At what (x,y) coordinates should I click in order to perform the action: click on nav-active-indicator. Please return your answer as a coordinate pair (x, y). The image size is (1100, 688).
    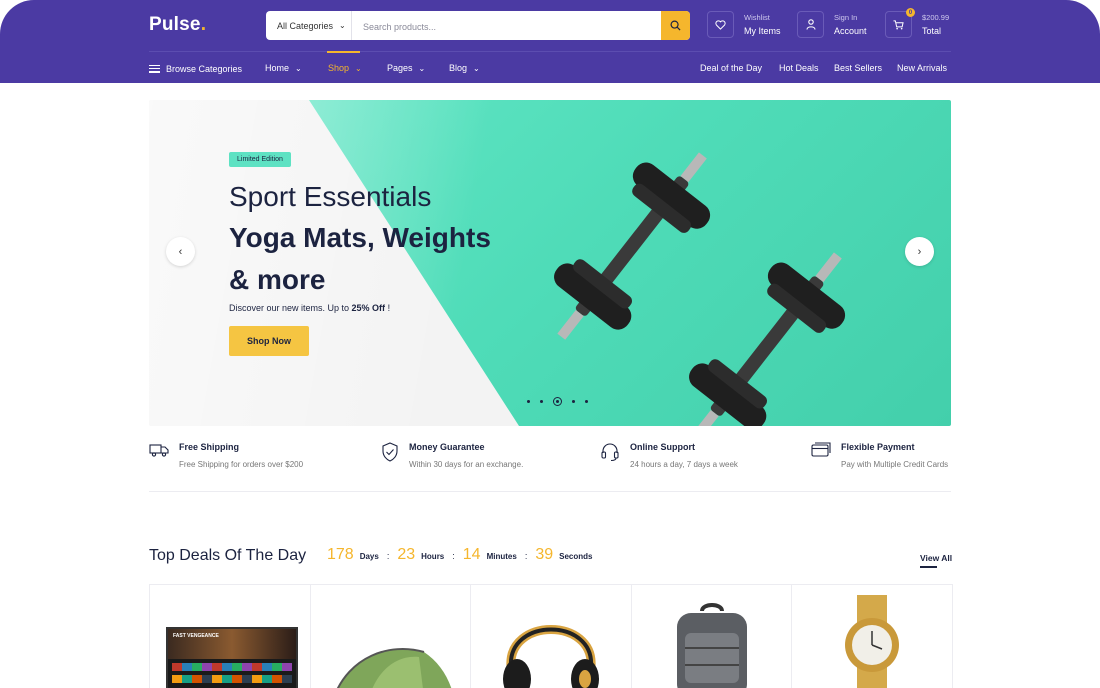
    Looking at the image, I should click on (343, 52).